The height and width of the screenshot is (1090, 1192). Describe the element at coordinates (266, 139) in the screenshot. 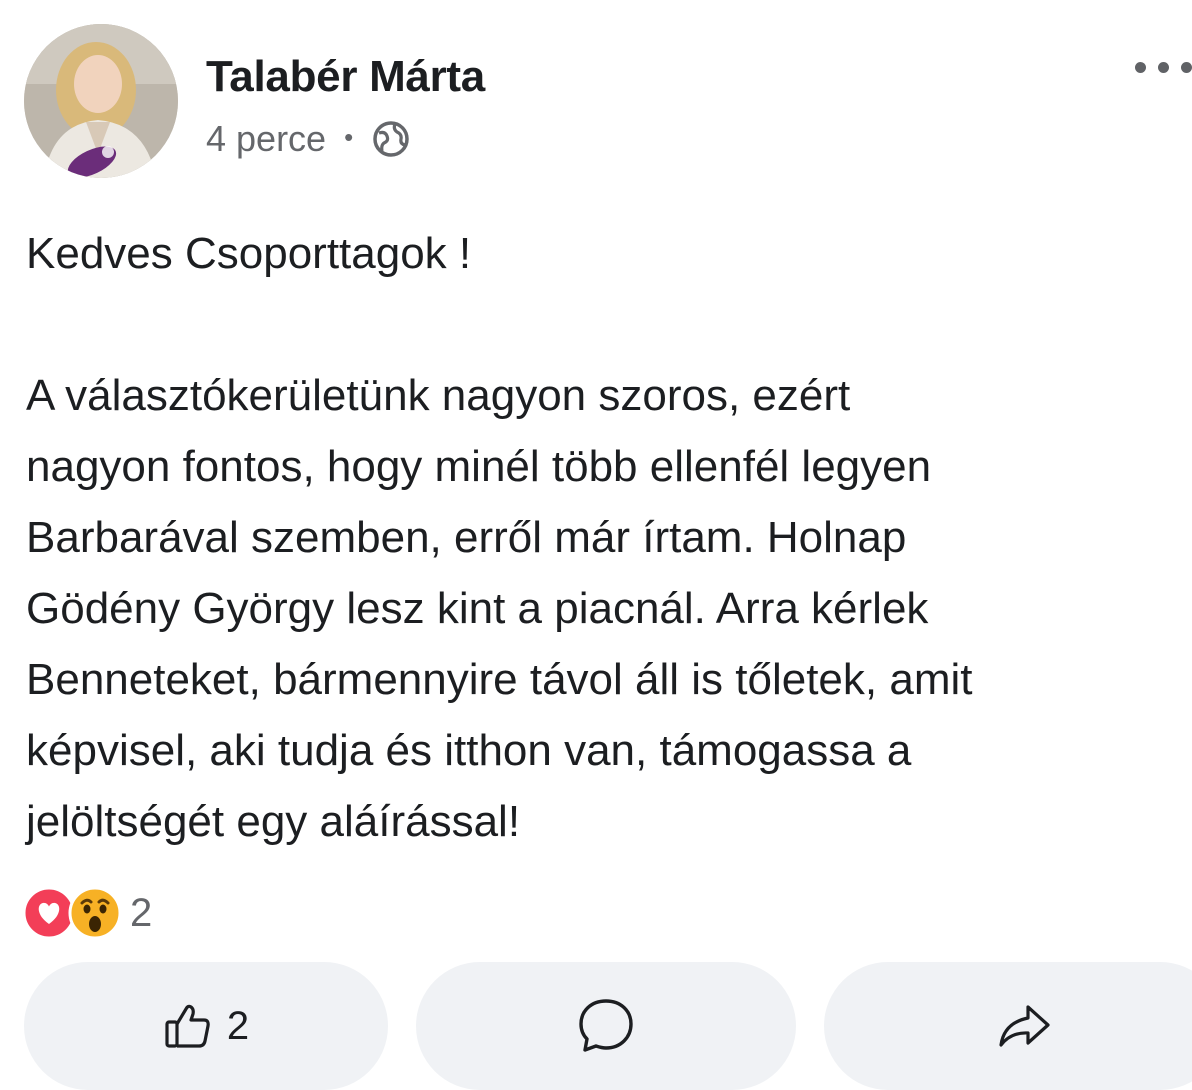

I see `post-time: 4 perce` at that location.